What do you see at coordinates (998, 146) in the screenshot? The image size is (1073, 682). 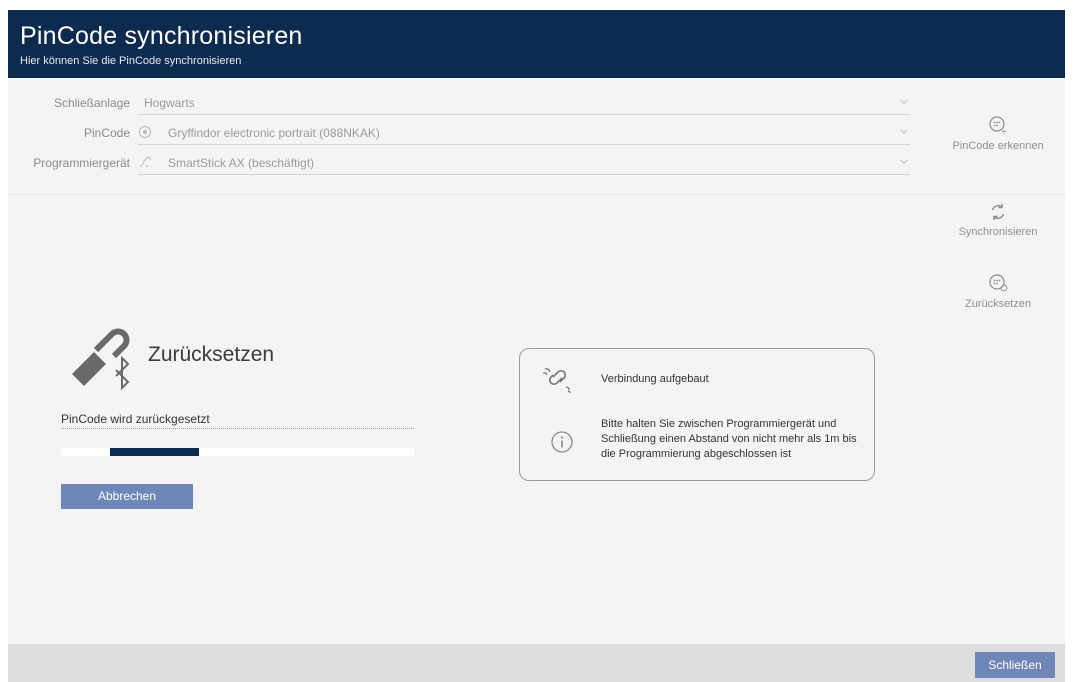 I see `detect-pincode-label: PinCode erkennen` at bounding box center [998, 146].